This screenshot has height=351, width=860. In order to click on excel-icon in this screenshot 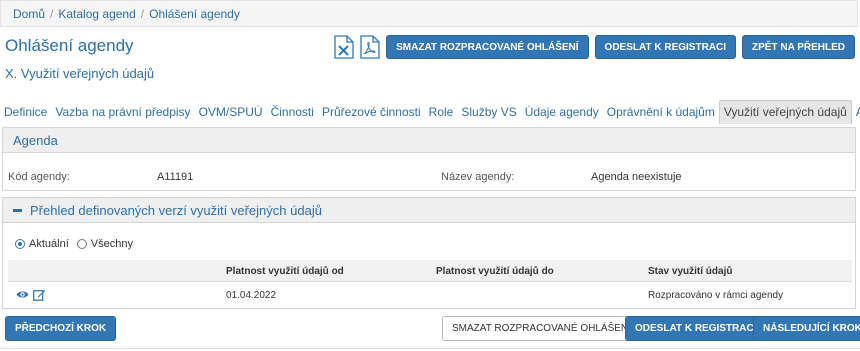, I will do `click(344, 47)`.